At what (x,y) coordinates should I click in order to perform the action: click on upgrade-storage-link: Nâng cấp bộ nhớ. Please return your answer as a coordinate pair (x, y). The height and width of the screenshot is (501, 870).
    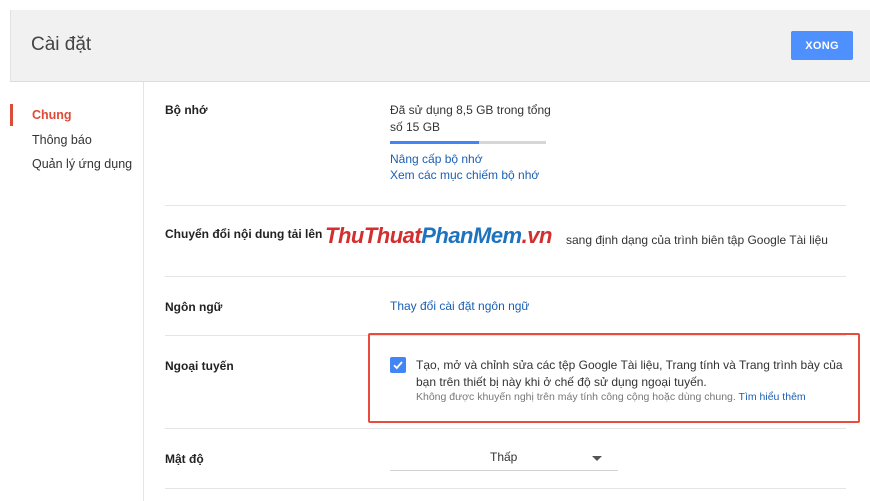
    Looking at the image, I should click on (436, 159).